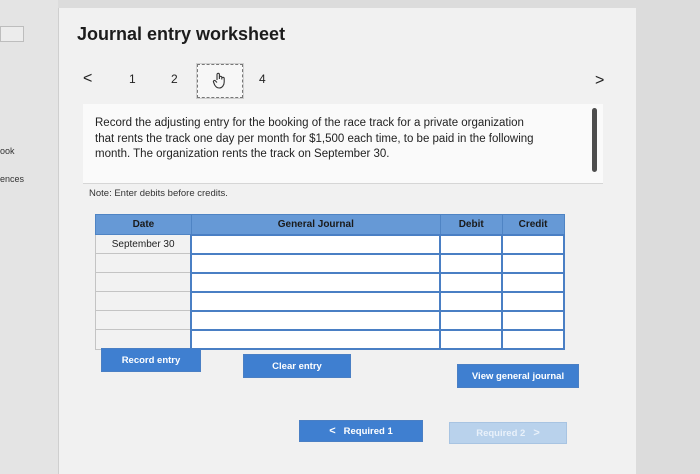  I want to click on hand-pointer-icon, so click(218, 80).